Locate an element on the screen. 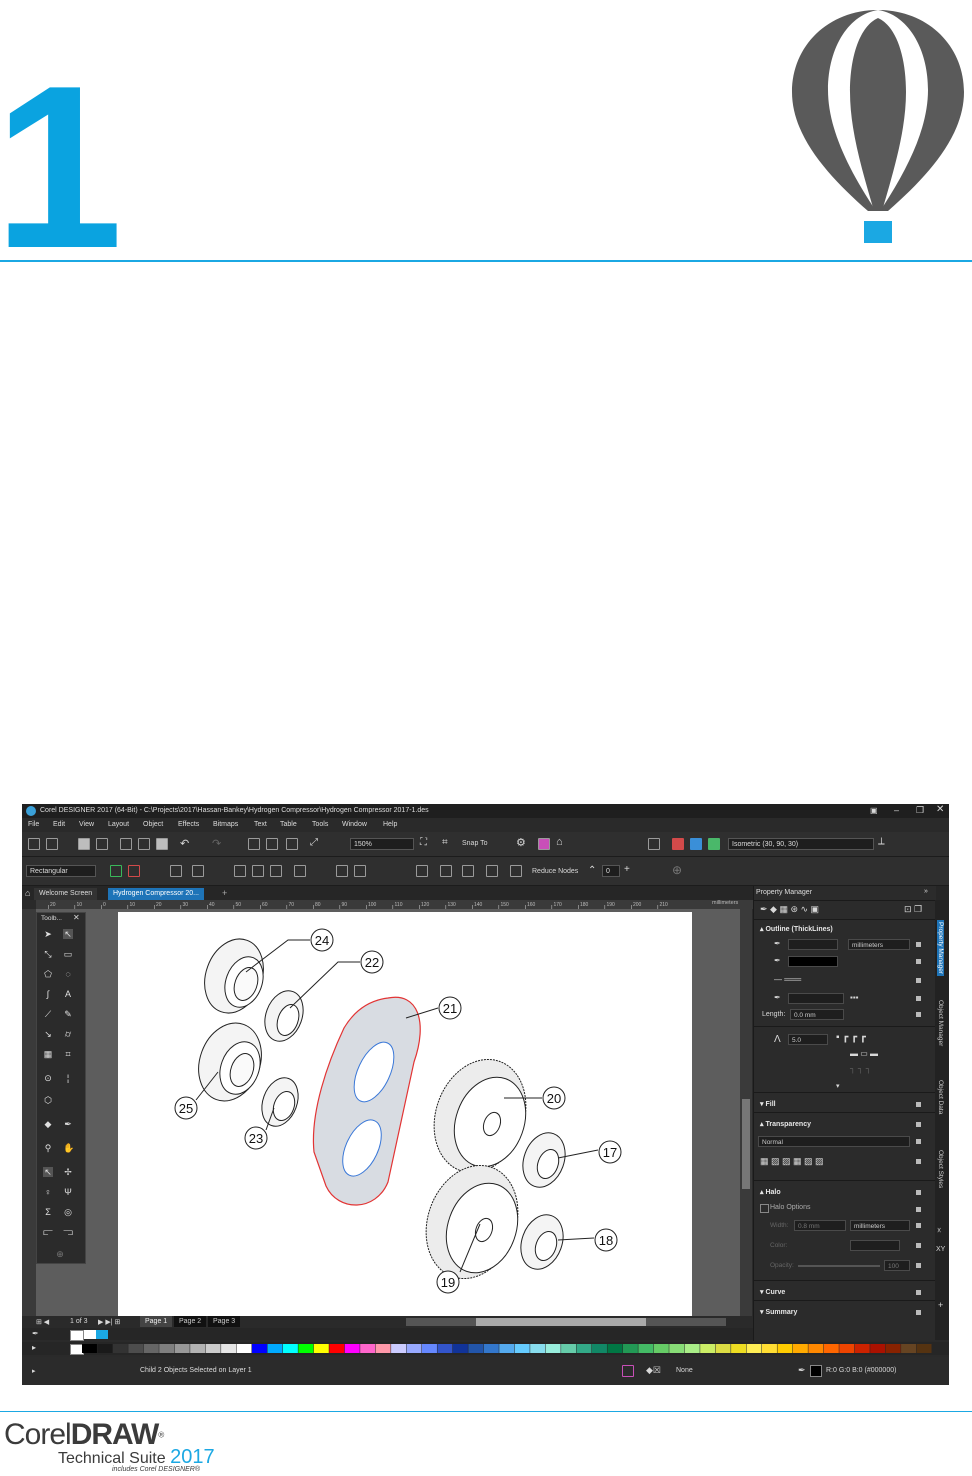 The height and width of the screenshot is (1476, 972). halo-section-header: ▴ Halo is located at coordinates (770, 1192).